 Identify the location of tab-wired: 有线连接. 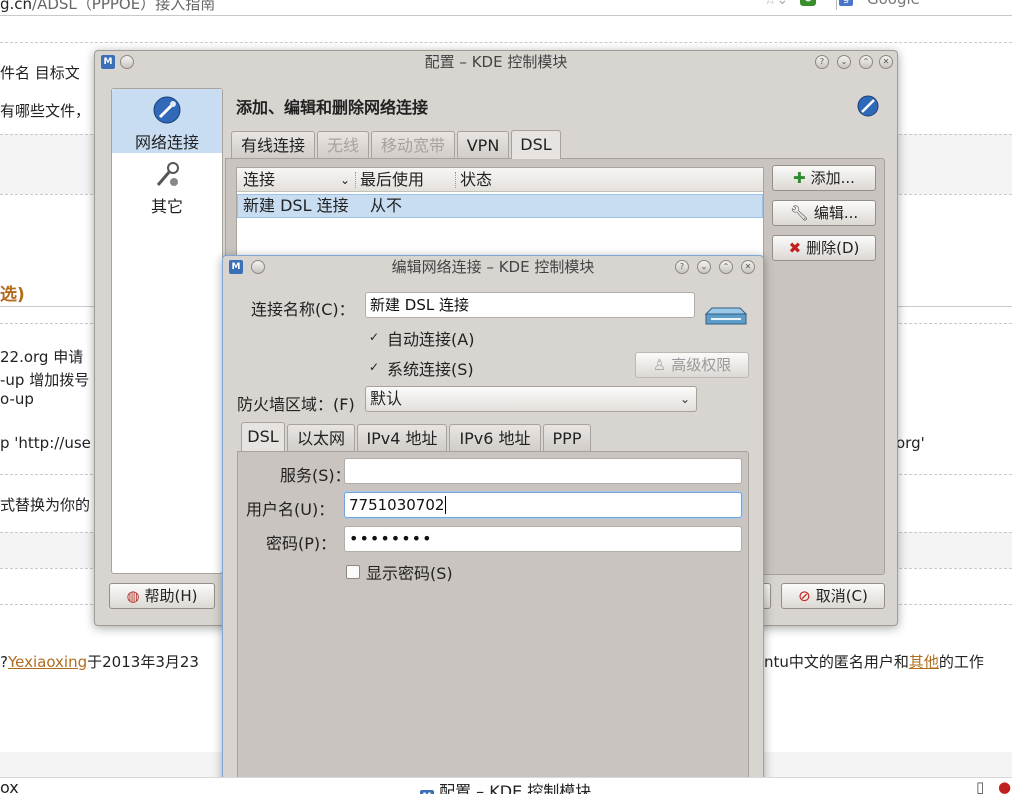
(273, 145).